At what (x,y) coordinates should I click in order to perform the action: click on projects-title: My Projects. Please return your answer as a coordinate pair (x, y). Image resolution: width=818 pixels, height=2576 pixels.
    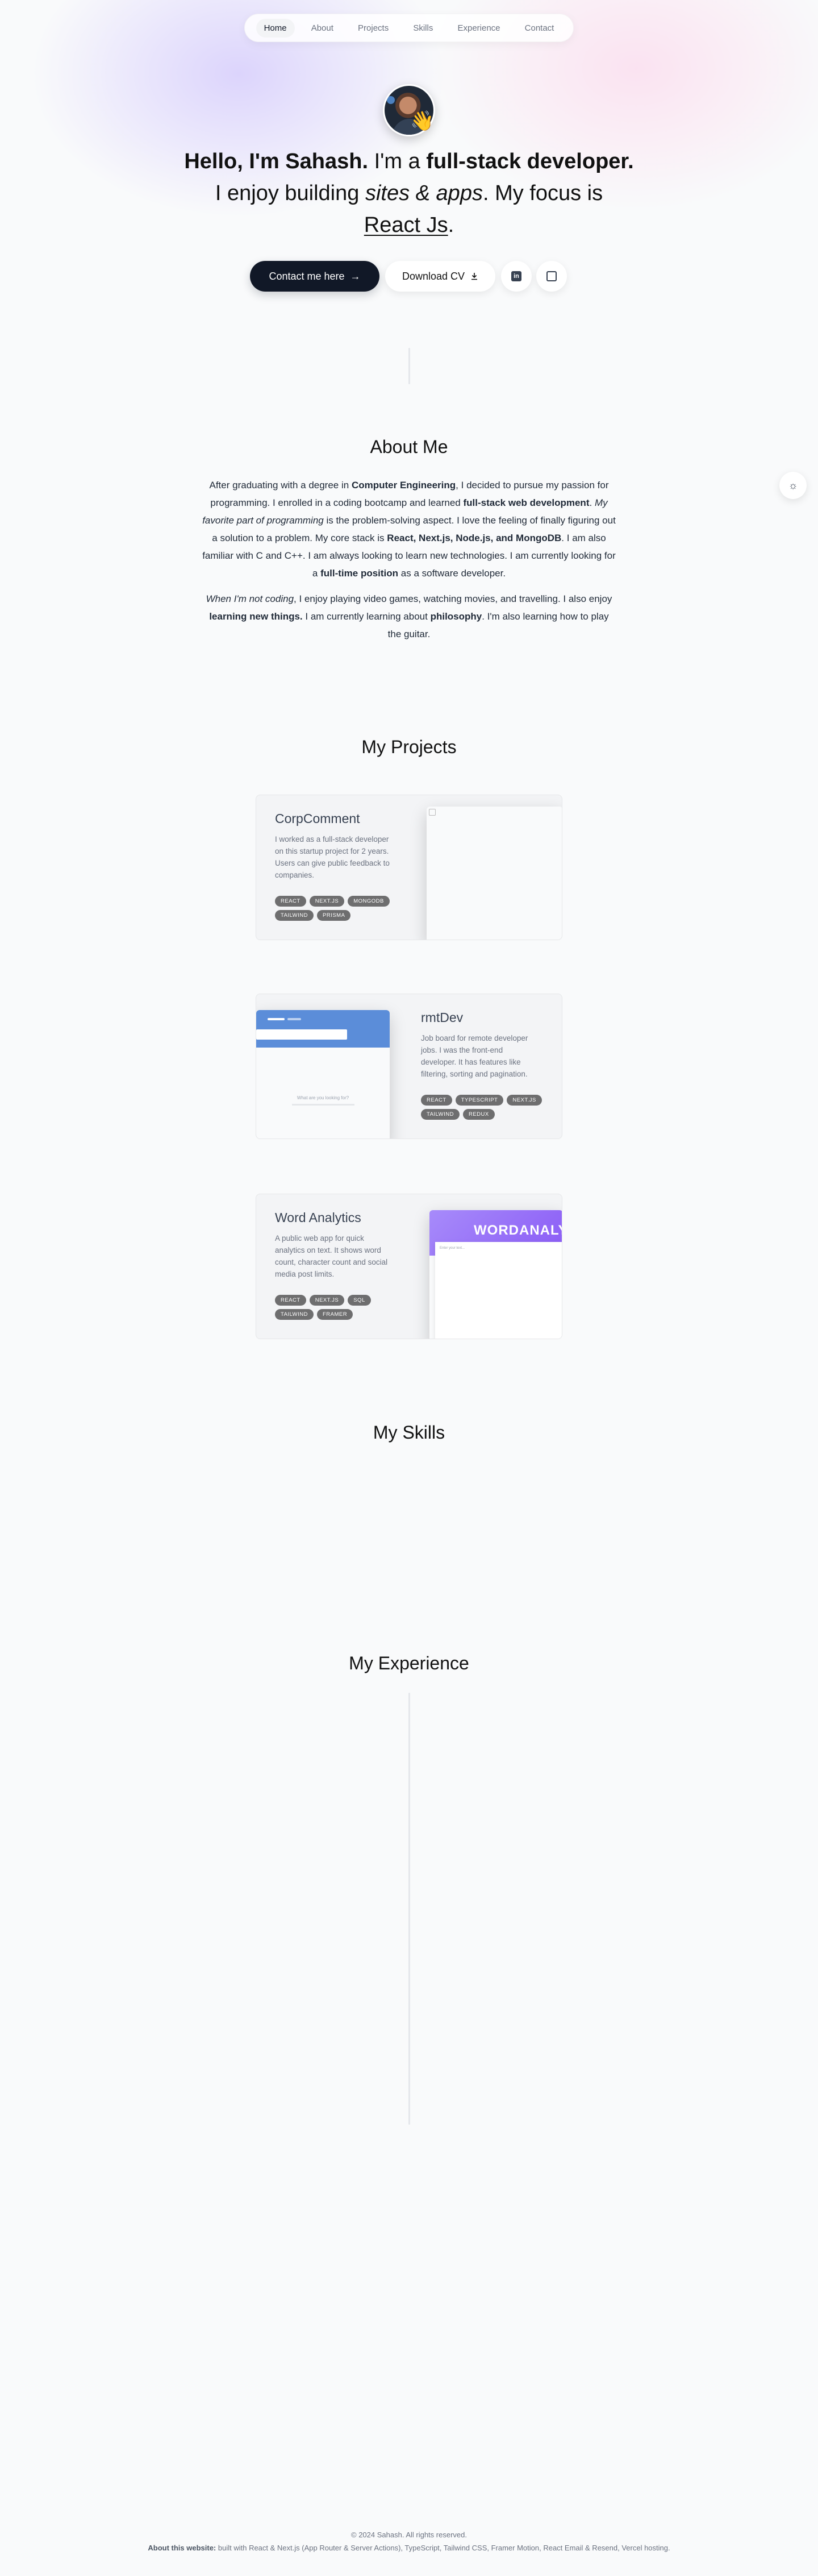
    Looking at the image, I should click on (409, 747).